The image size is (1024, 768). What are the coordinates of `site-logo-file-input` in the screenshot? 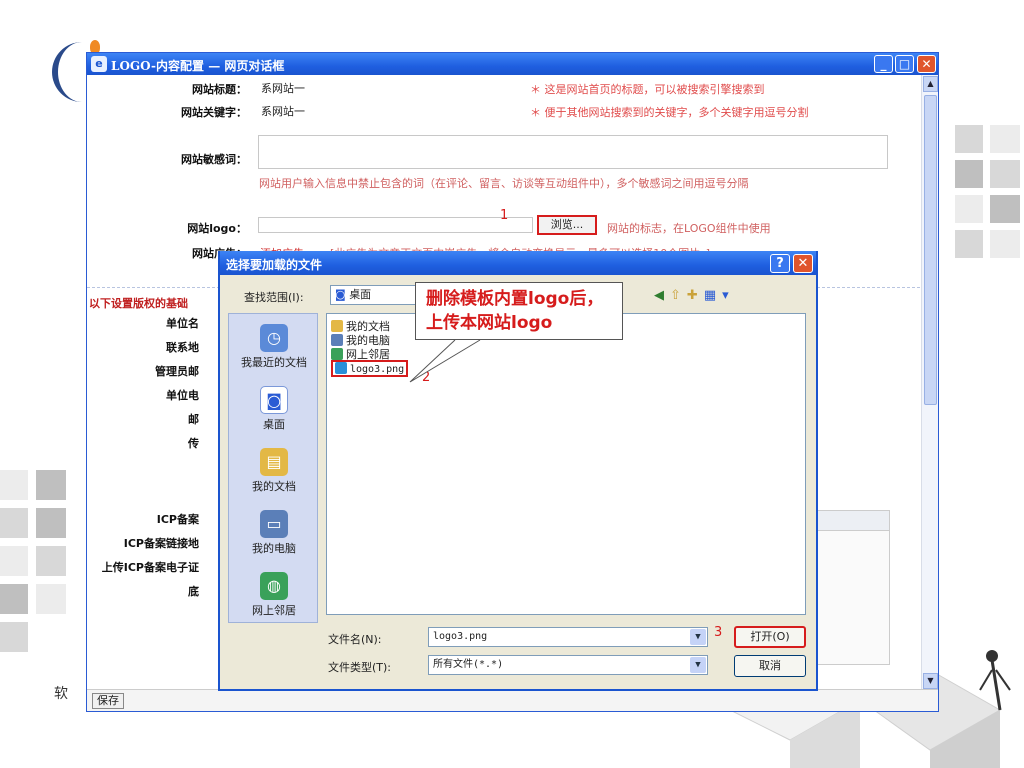 It's located at (395, 225).